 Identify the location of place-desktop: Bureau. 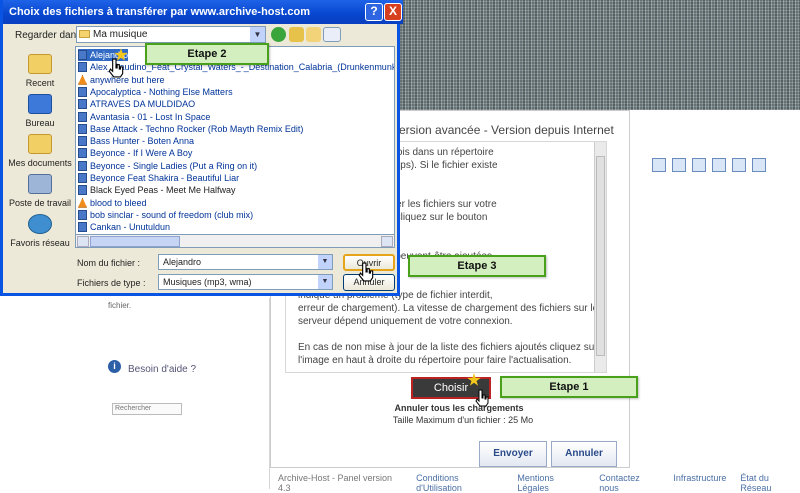
(40, 111).